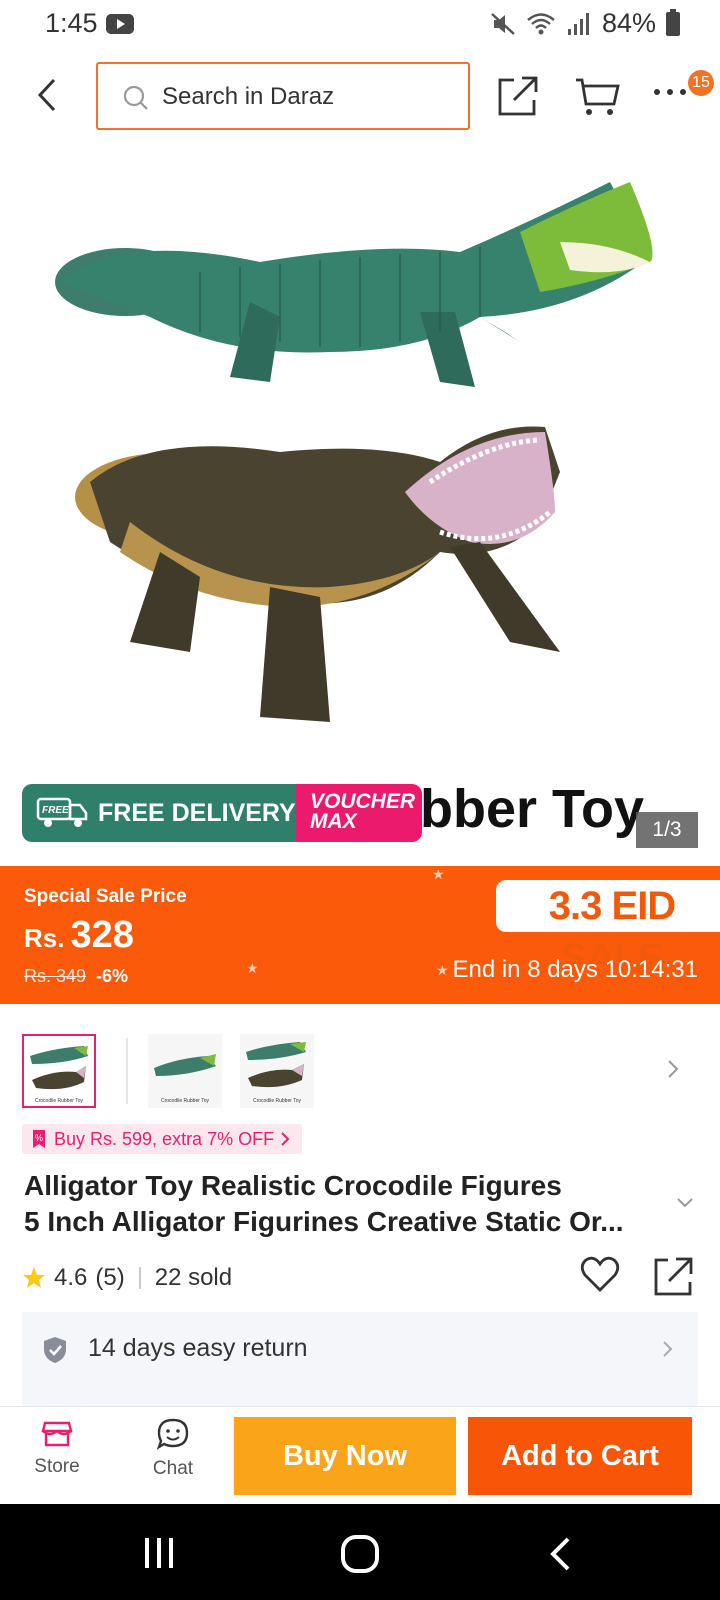  I want to click on thumbnails-next-button, so click(673, 1071).